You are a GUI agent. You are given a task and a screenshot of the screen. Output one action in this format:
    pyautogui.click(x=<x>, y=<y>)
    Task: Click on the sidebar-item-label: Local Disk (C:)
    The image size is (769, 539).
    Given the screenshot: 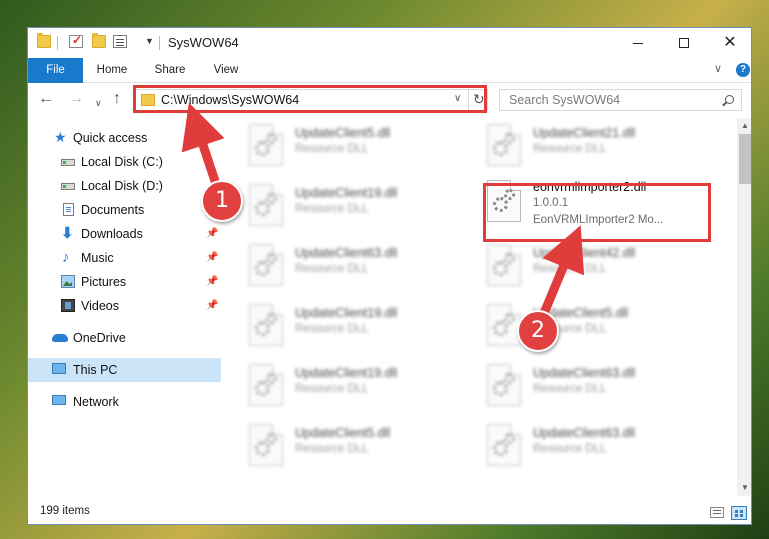 What is the action you would take?
    pyautogui.click(x=122, y=162)
    